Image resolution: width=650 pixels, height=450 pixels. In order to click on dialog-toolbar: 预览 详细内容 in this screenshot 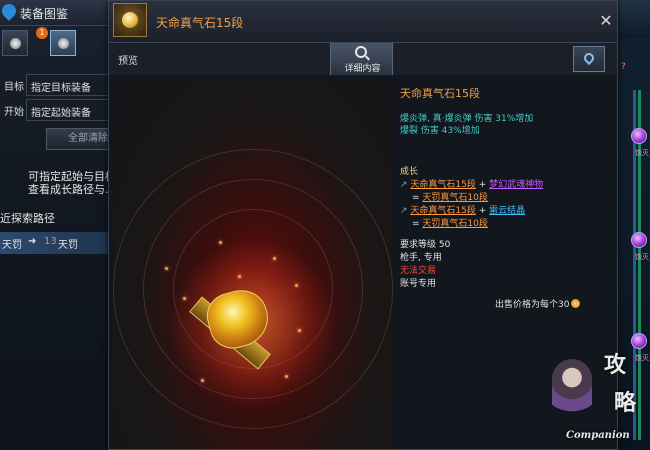, I will do `click(363, 59)`.